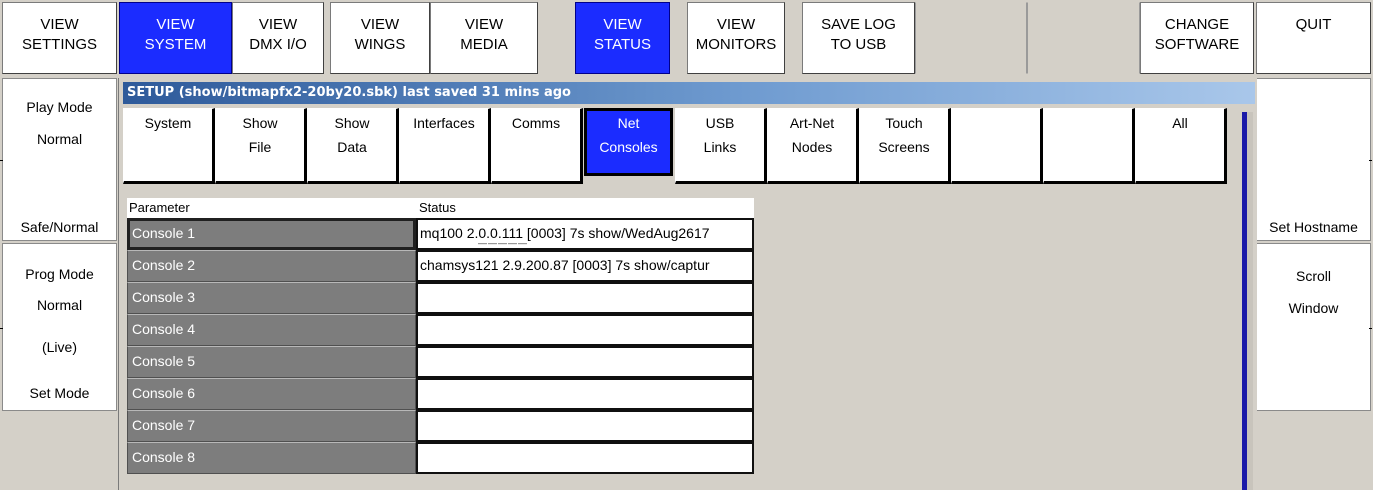  What do you see at coordinates (59, 305) in the screenshot?
I see `prog-mode-value: Normal` at bounding box center [59, 305].